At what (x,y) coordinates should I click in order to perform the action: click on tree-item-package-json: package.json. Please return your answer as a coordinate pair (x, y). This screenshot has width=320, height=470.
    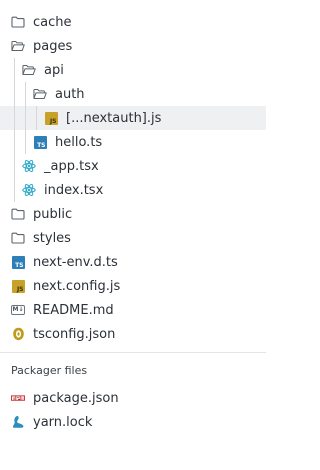
    Looking at the image, I should click on (133, 398).